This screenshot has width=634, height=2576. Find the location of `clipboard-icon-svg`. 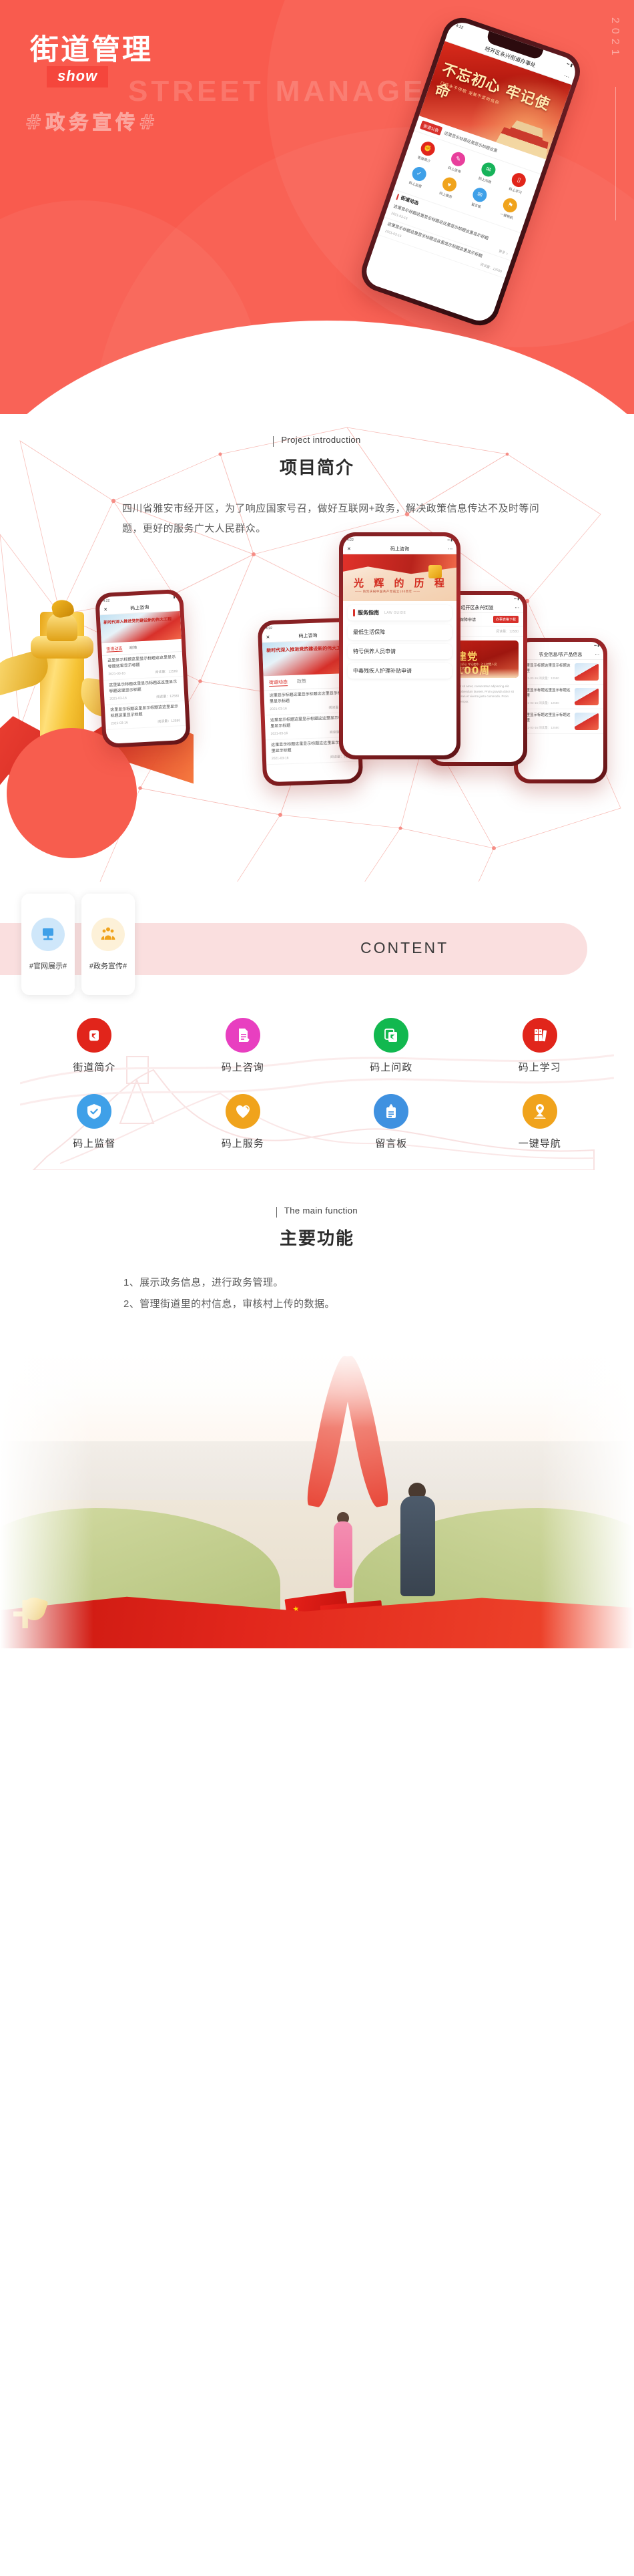

clipboard-icon-svg is located at coordinates (391, 1111).